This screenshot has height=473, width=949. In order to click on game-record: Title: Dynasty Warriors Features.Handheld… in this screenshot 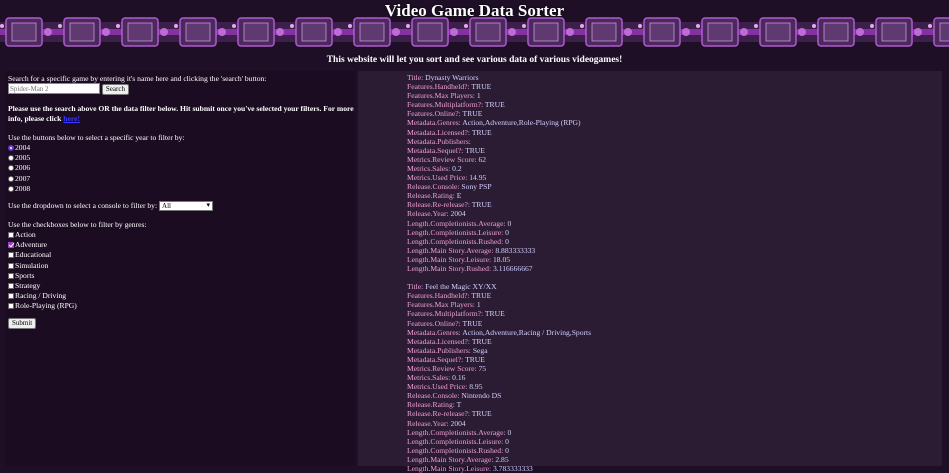, I will do `click(499, 173)`.